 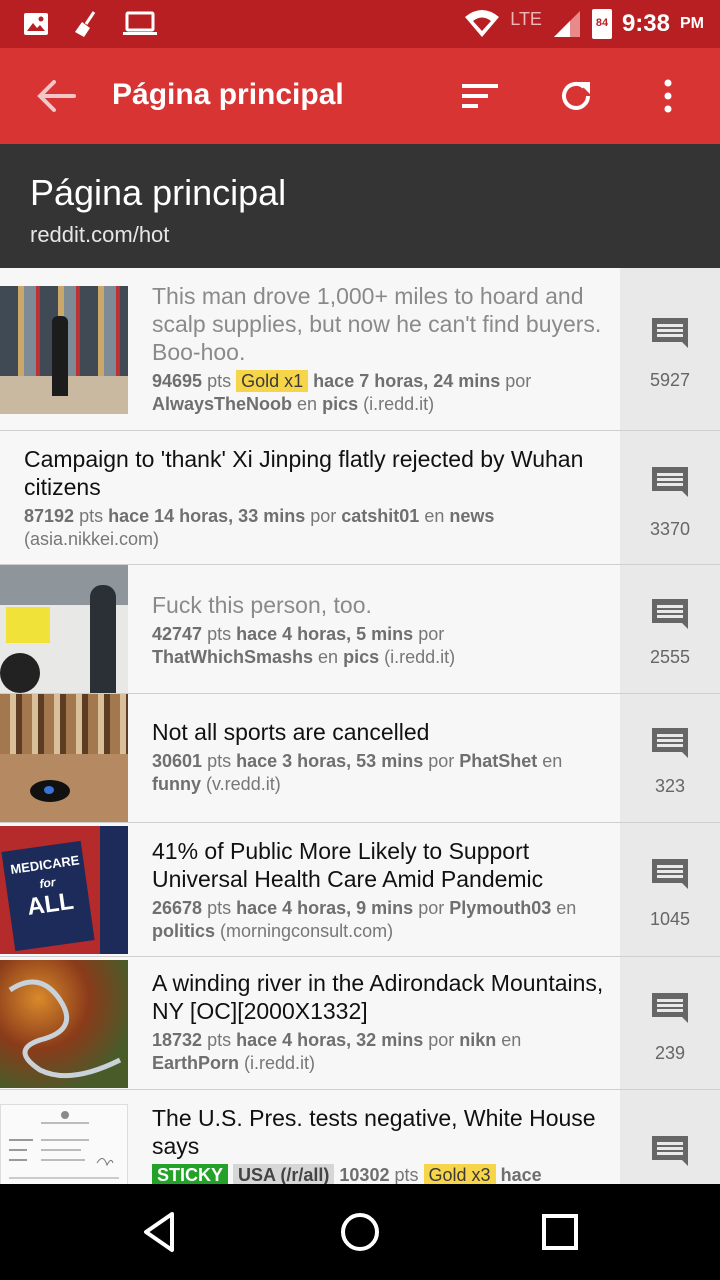 What do you see at coordinates (222, 404) in the screenshot?
I see `post-author: AlwaysTheNoob` at bounding box center [222, 404].